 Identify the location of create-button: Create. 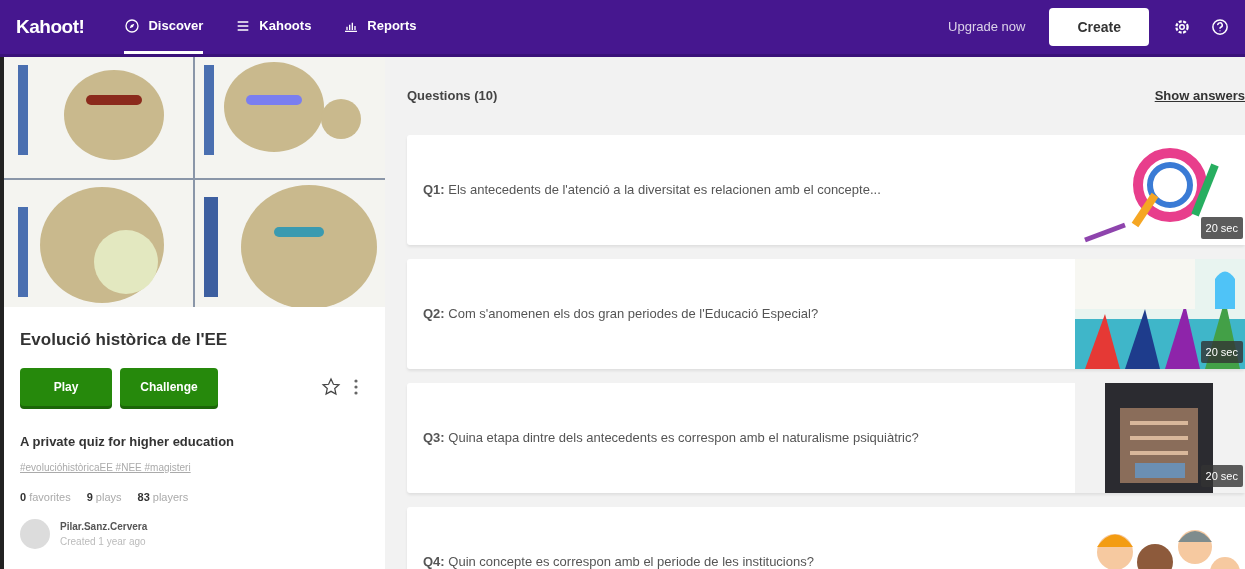
(1099, 27).